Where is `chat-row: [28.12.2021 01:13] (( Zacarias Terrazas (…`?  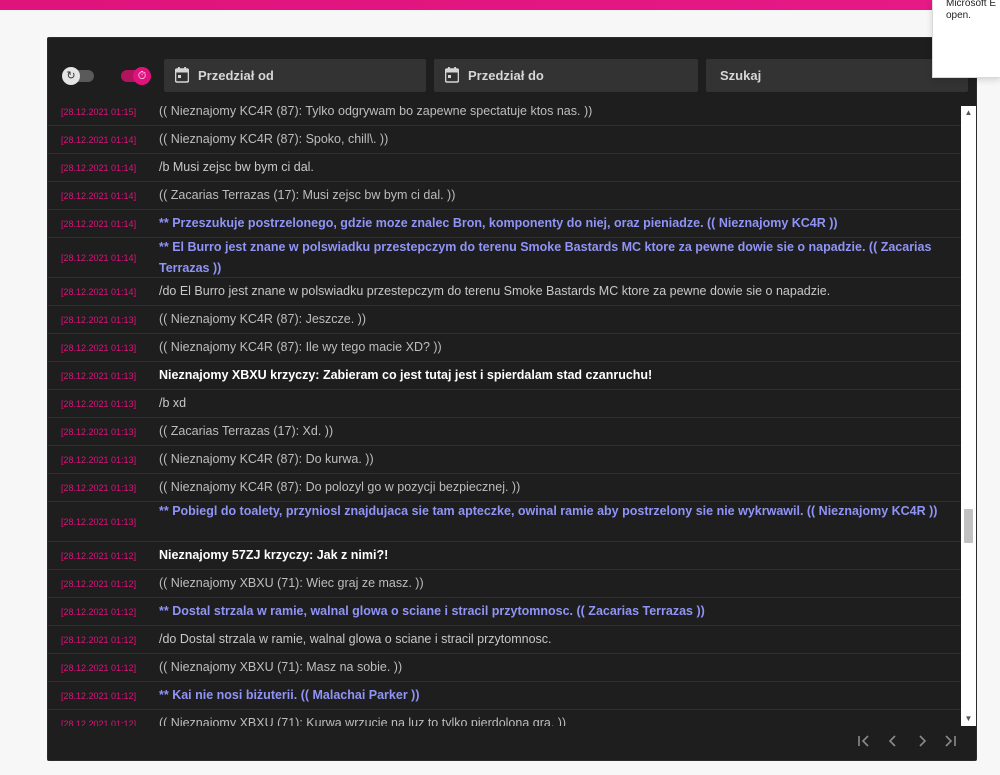 chat-row: [28.12.2021 01:13] (( Zacarias Terrazas (… is located at coordinates (504, 432).